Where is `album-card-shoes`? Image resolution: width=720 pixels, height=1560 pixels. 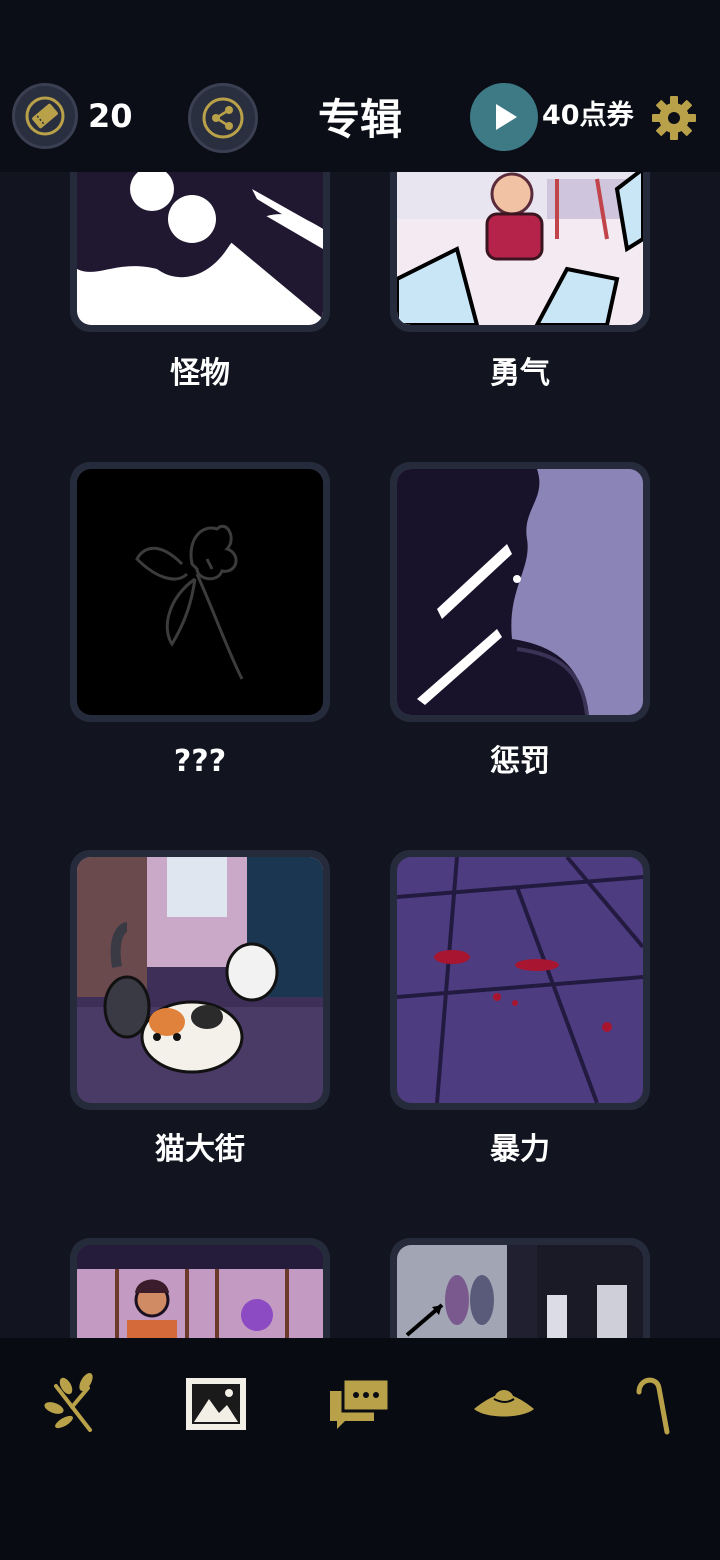
album-card-shoes is located at coordinates (520, 1288).